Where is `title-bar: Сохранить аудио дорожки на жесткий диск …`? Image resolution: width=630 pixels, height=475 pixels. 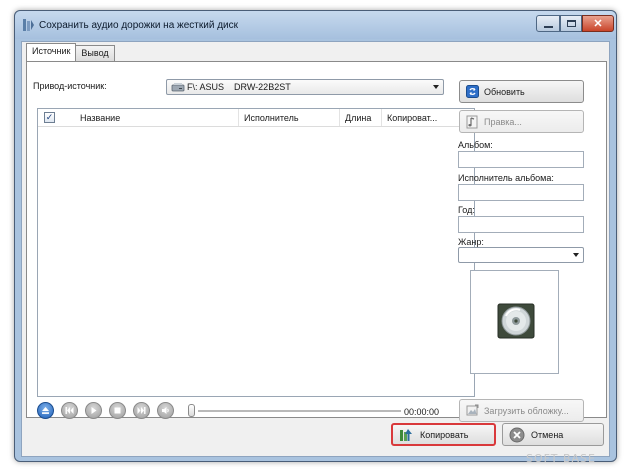 title-bar: Сохранить аудио дорожки на жесткий диск … is located at coordinates (315, 25).